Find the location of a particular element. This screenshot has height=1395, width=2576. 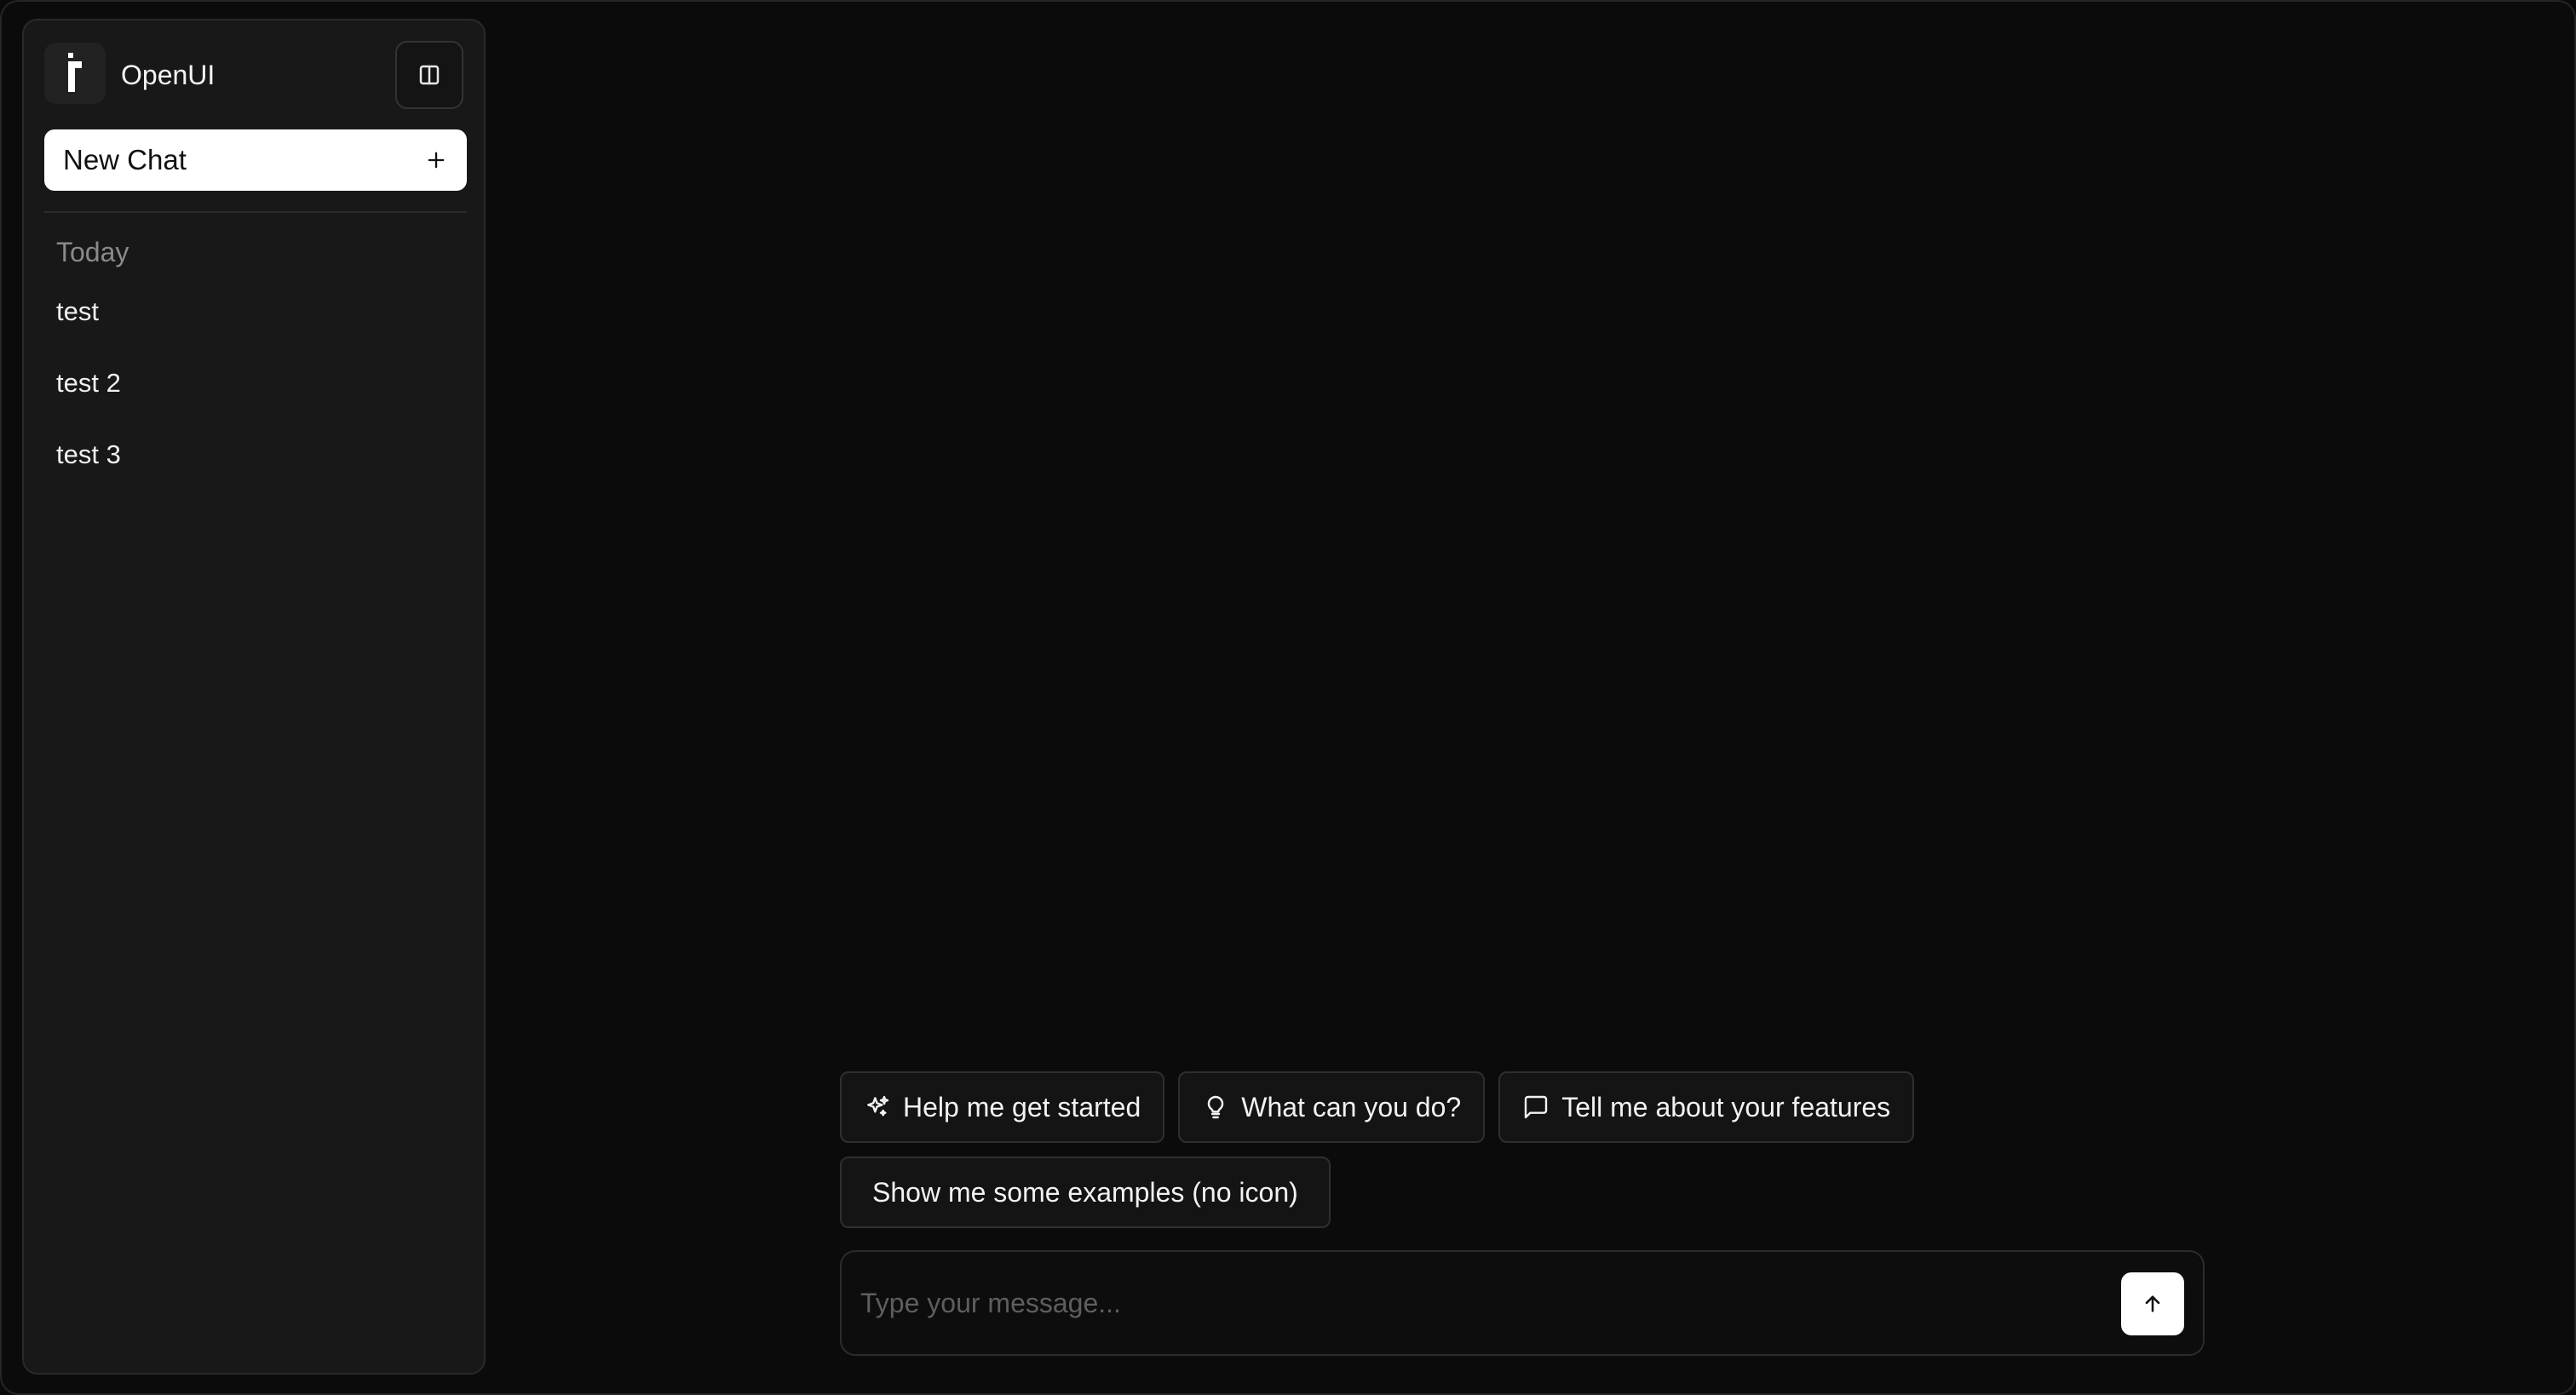

suggestion-show-examples: Show me some examples (no icon) is located at coordinates (1085, 1192).